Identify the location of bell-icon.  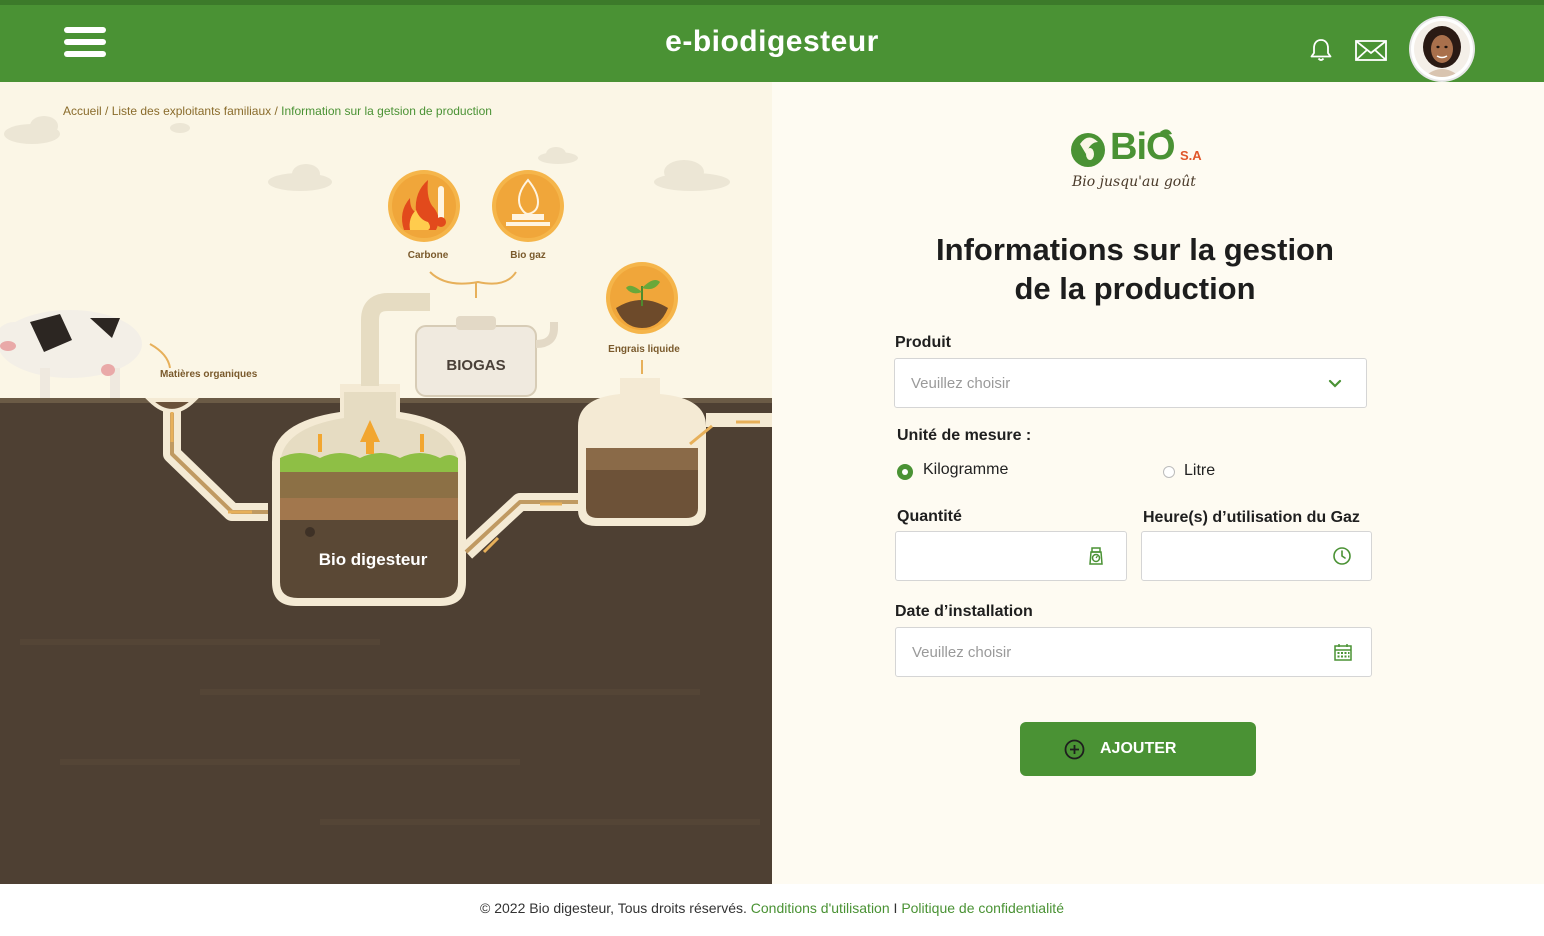
(1321, 50).